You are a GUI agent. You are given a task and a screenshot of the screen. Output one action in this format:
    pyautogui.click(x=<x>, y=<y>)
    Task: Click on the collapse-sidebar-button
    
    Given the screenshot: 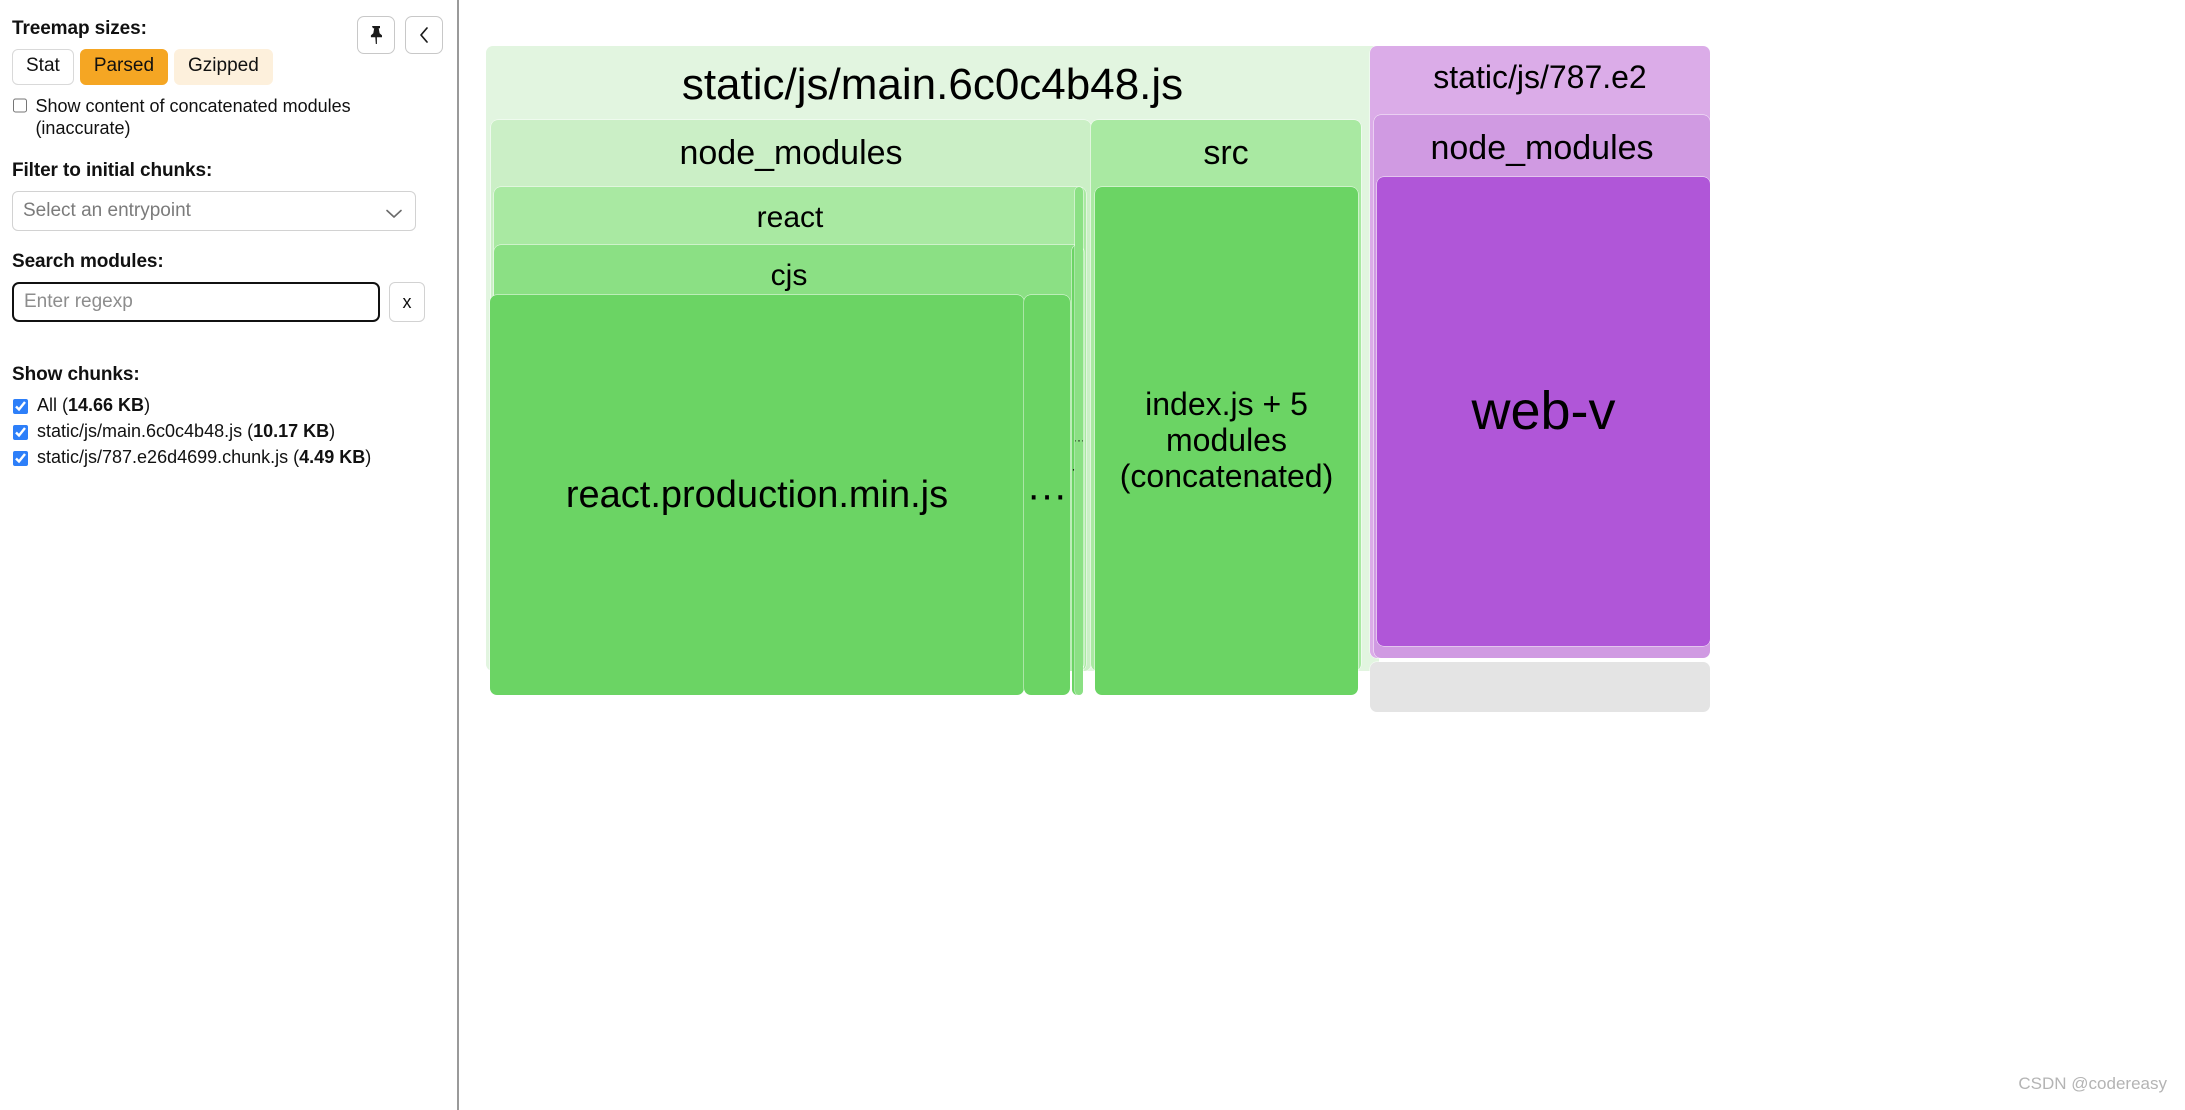 What is the action you would take?
    pyautogui.click(x=424, y=35)
    